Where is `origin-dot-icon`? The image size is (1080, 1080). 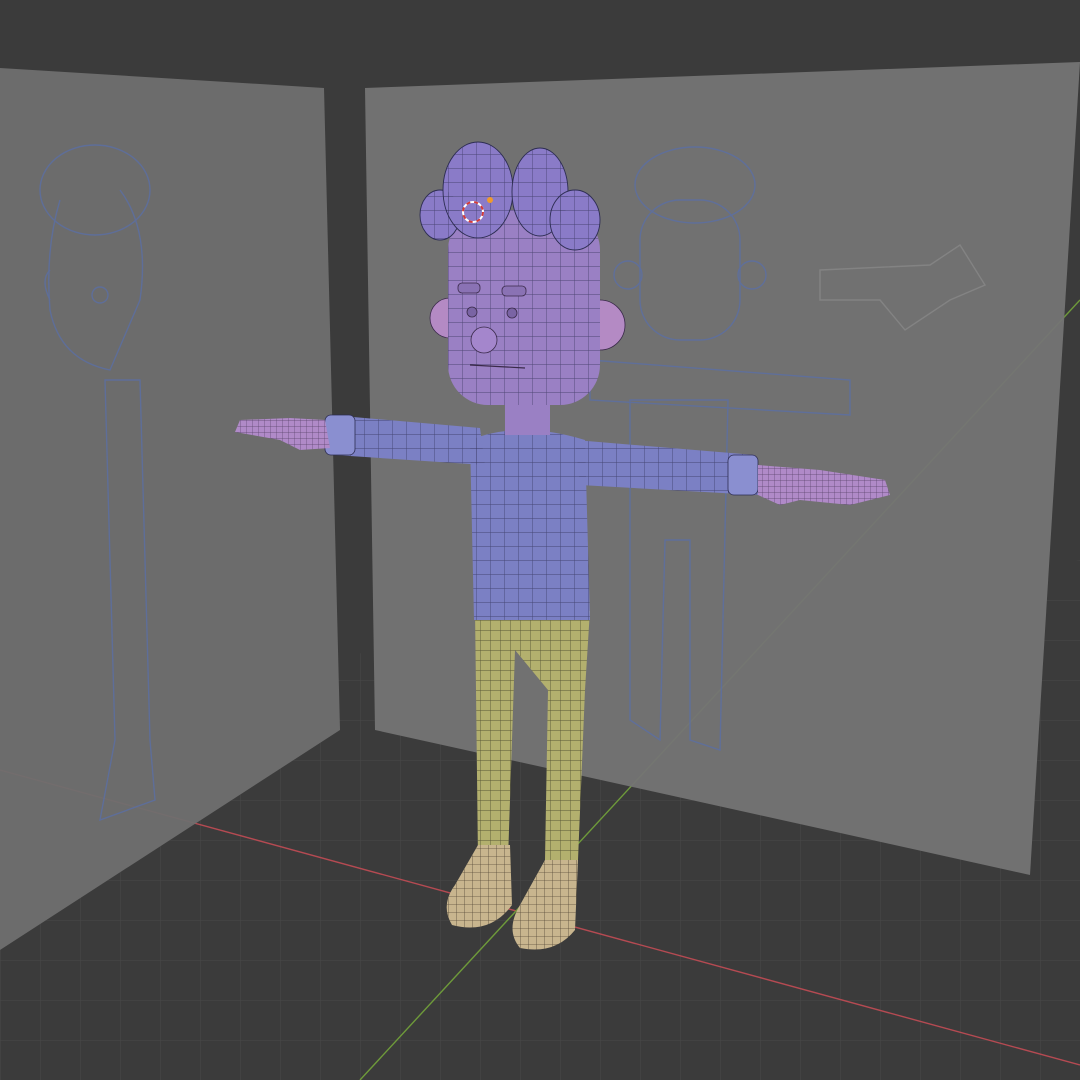 origin-dot-icon is located at coordinates (490, 200).